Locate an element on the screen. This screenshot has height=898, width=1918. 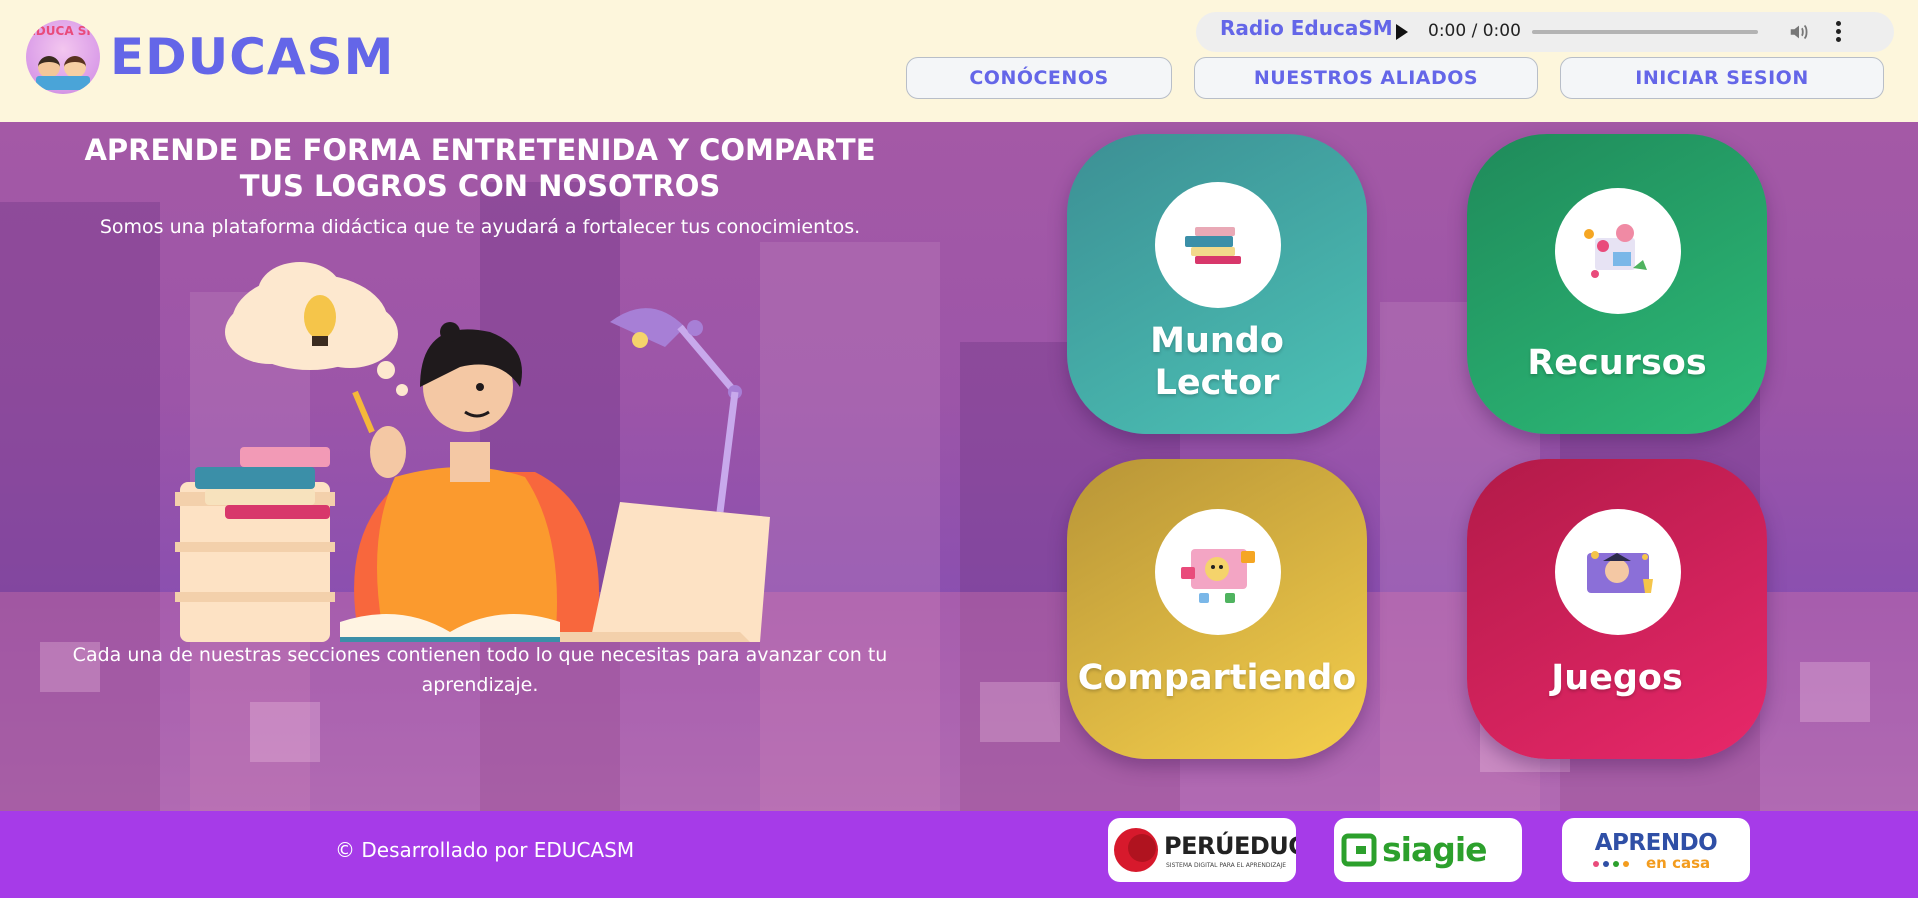
volume-icon is located at coordinates (1799, 32).